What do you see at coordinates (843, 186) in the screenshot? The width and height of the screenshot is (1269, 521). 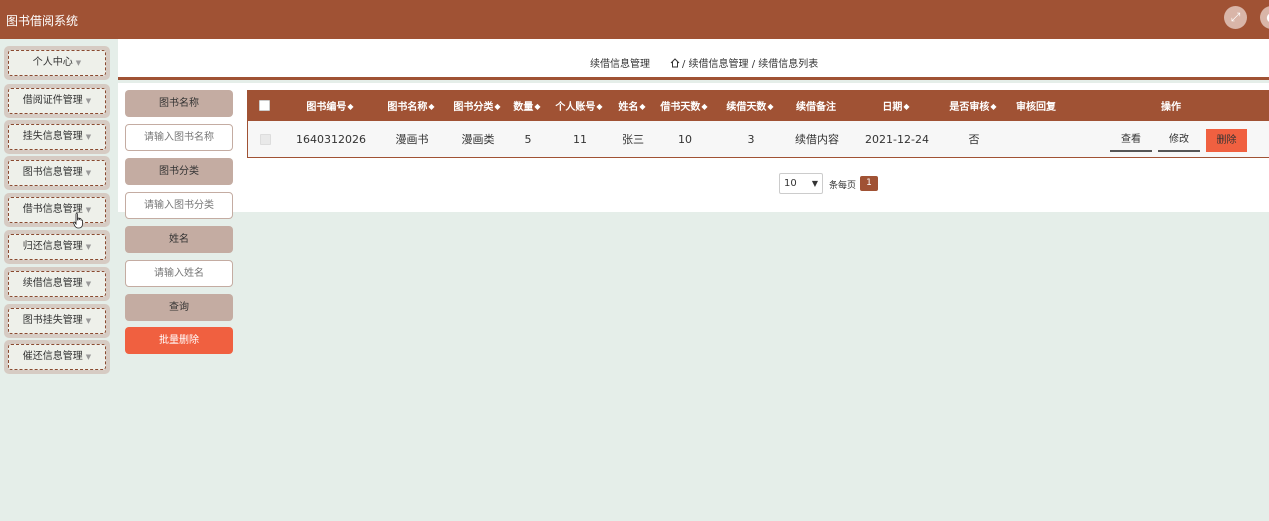 I see `per-page-label: 条每页` at bounding box center [843, 186].